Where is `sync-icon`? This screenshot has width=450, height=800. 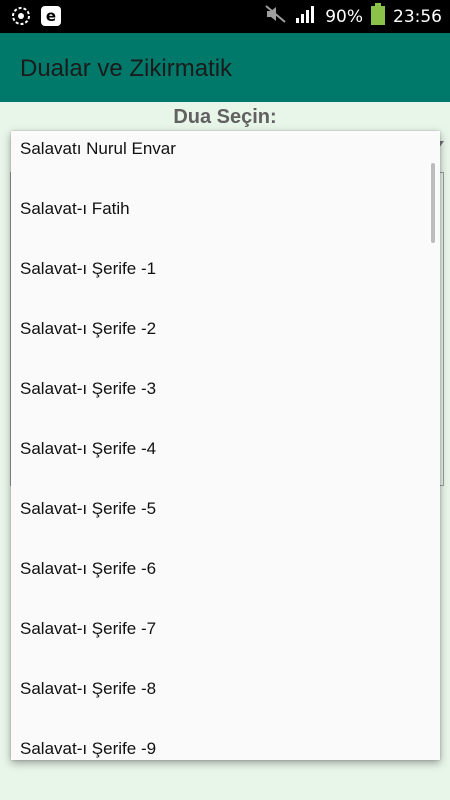
sync-icon is located at coordinates (21, 16).